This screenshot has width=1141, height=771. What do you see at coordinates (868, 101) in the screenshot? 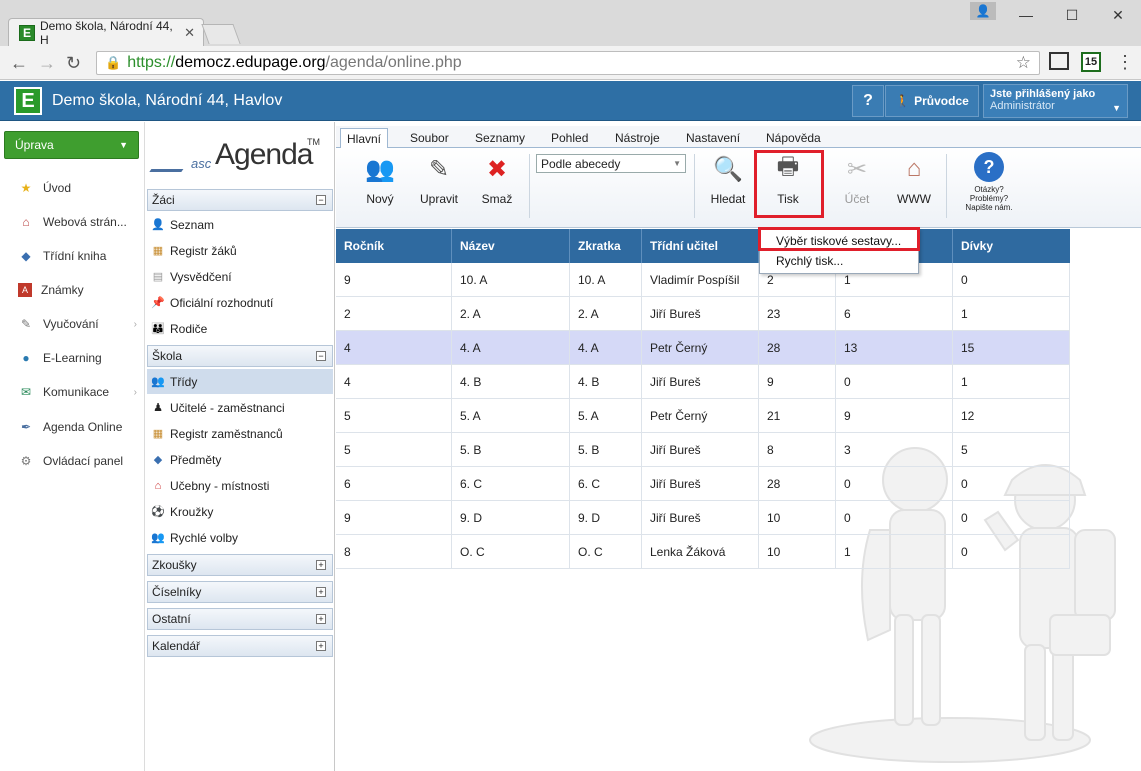
I see `help-button: ?` at bounding box center [868, 101].